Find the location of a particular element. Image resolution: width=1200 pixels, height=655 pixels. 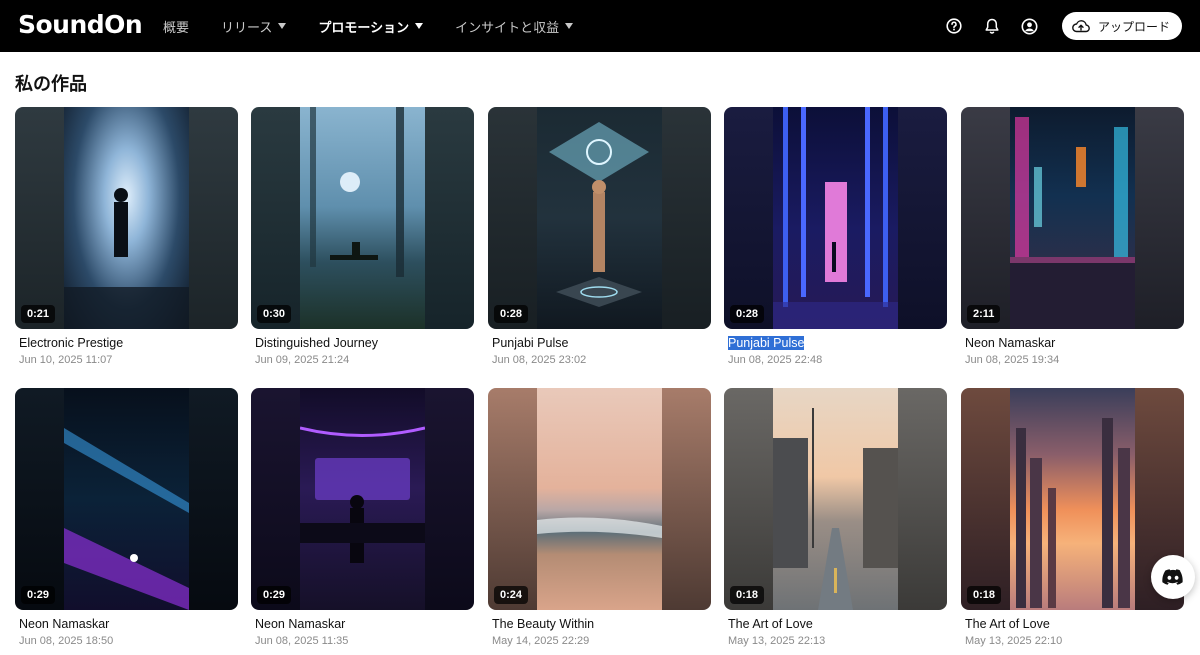

work-thumbnail: 0:18 is located at coordinates (835, 499).